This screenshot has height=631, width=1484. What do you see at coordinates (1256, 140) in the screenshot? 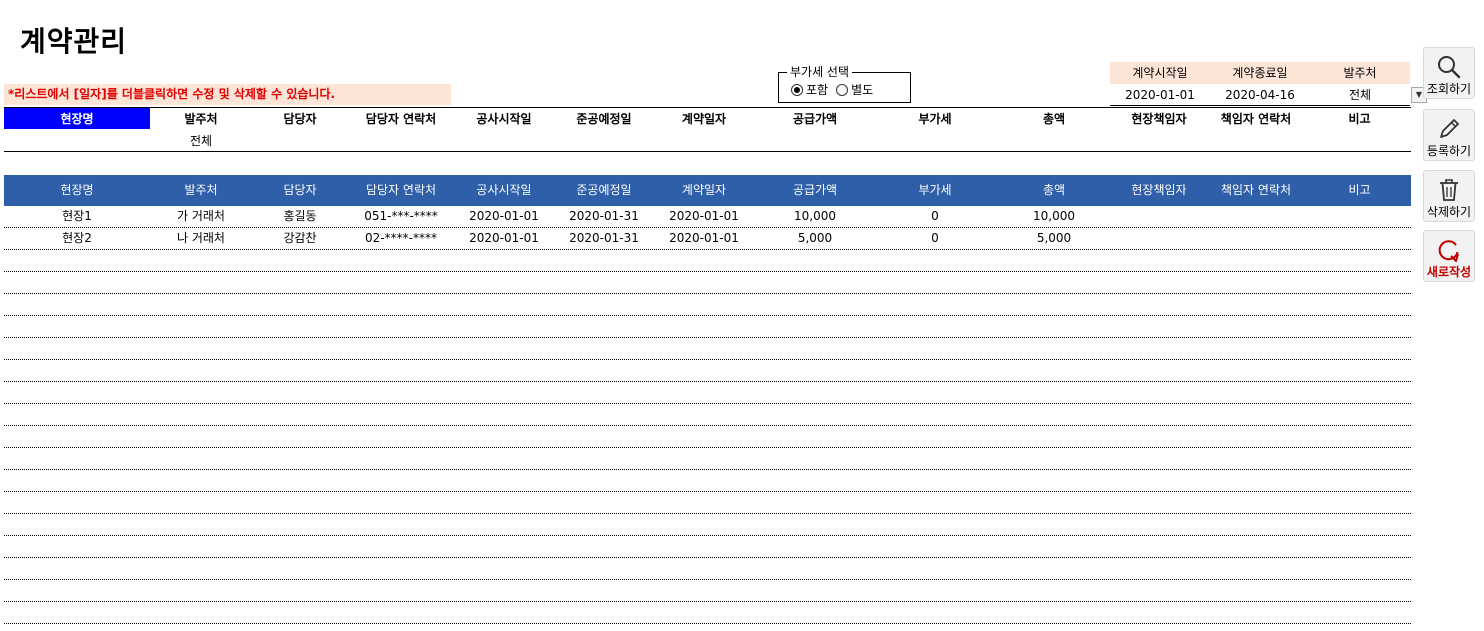
I see `search-field-supervisor-contact` at bounding box center [1256, 140].